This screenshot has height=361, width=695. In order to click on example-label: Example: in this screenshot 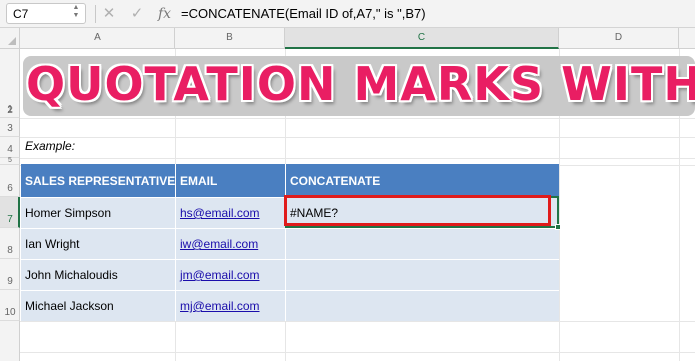, I will do `click(50, 146)`.